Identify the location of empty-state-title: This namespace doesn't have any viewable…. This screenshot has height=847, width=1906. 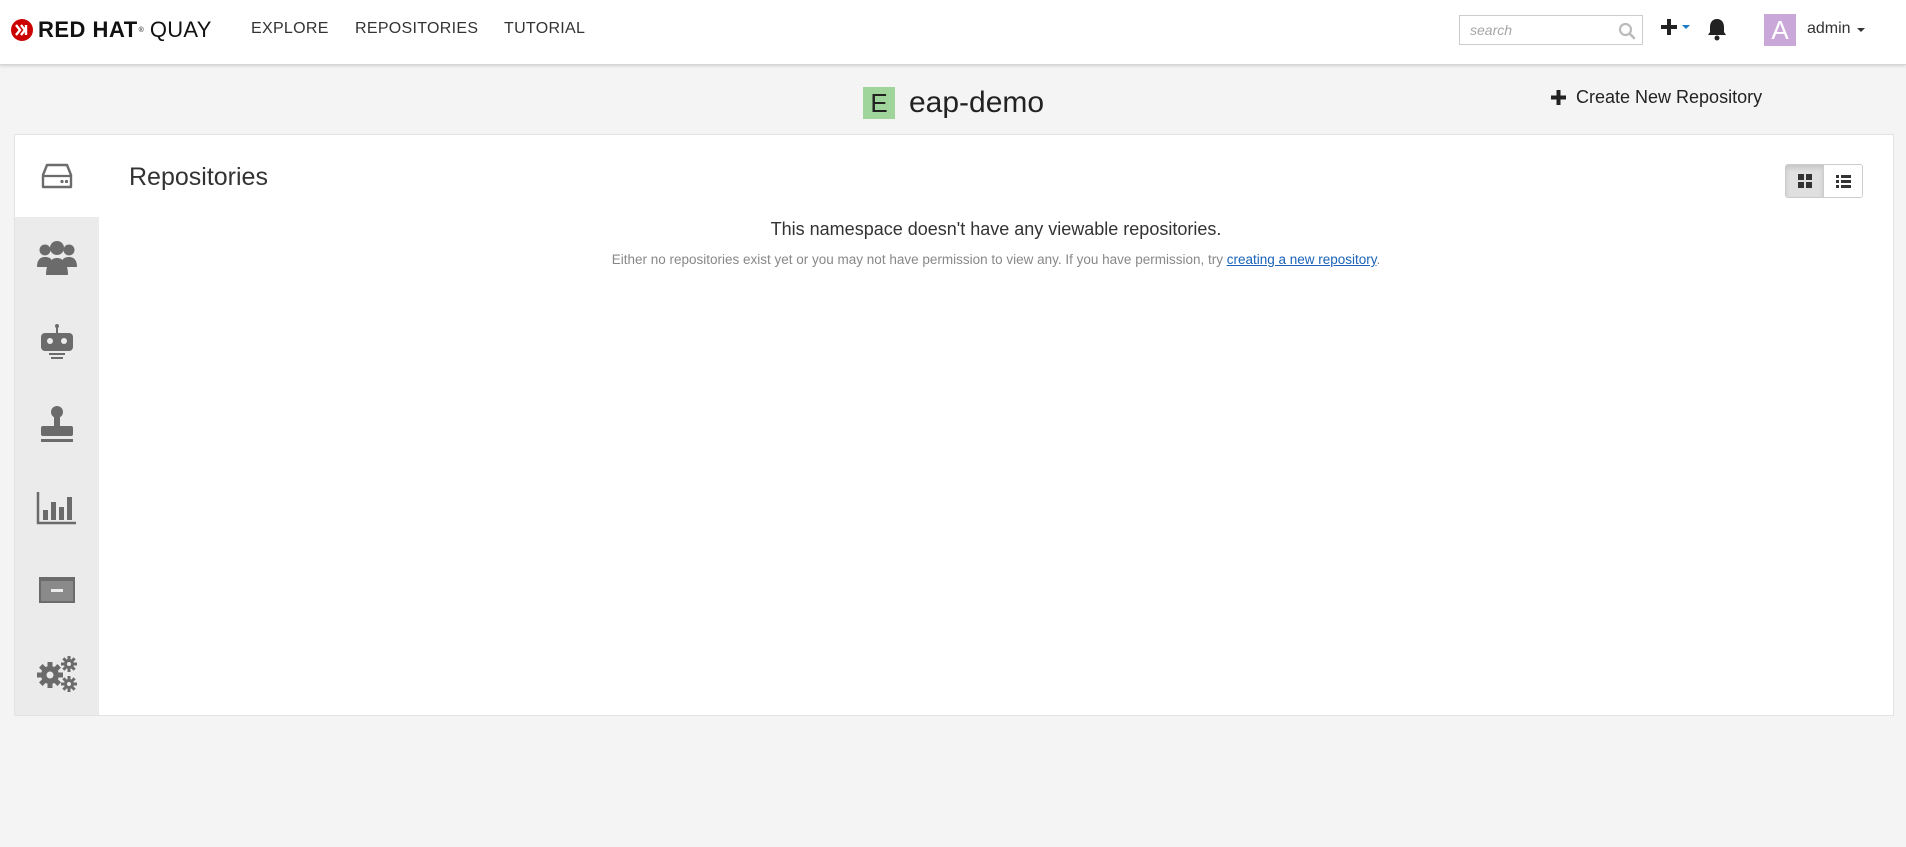
(996, 229).